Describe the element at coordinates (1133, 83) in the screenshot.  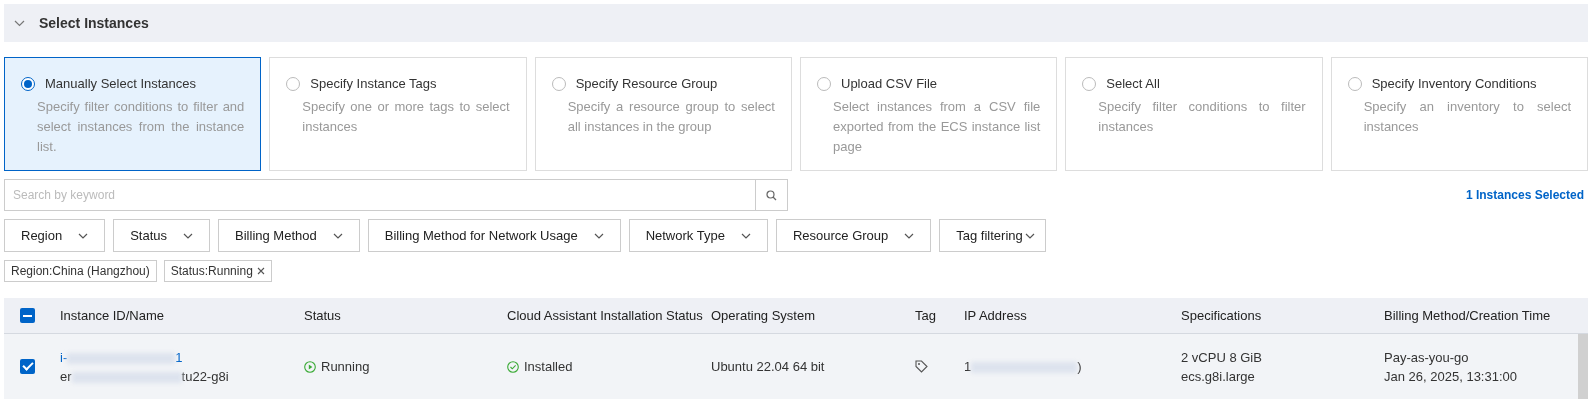
I see `option-label: Select All` at that location.